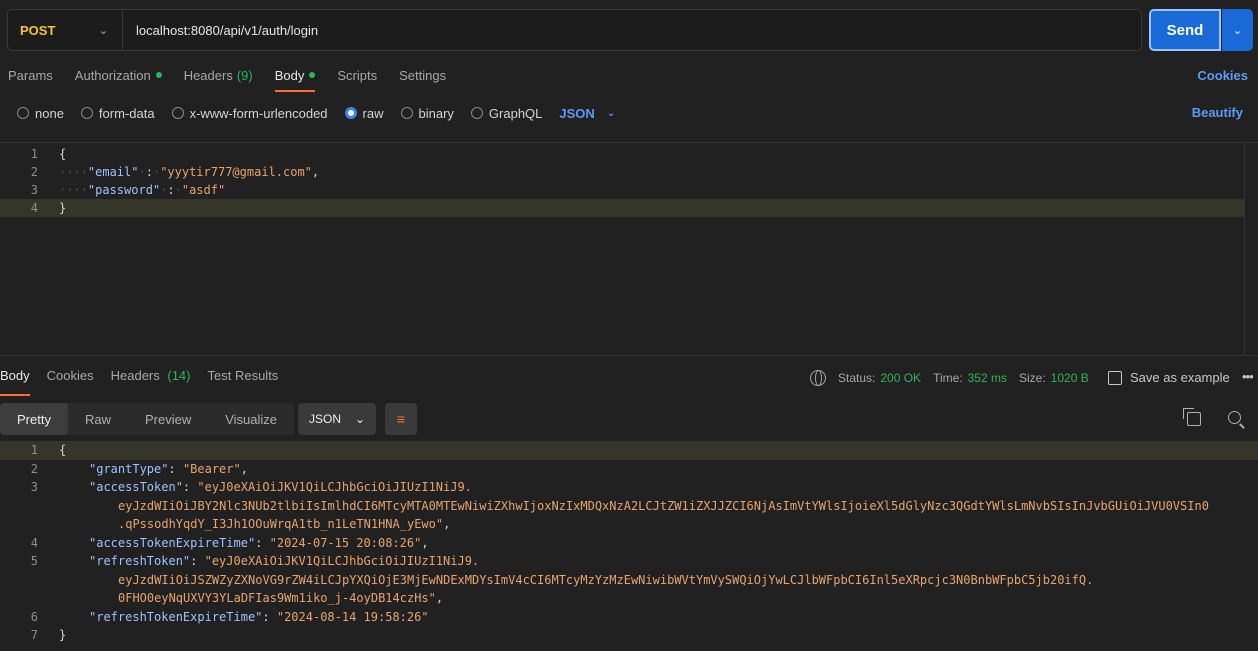 The width and height of the screenshot is (1258, 651). I want to click on time-label: Time:, so click(948, 378).